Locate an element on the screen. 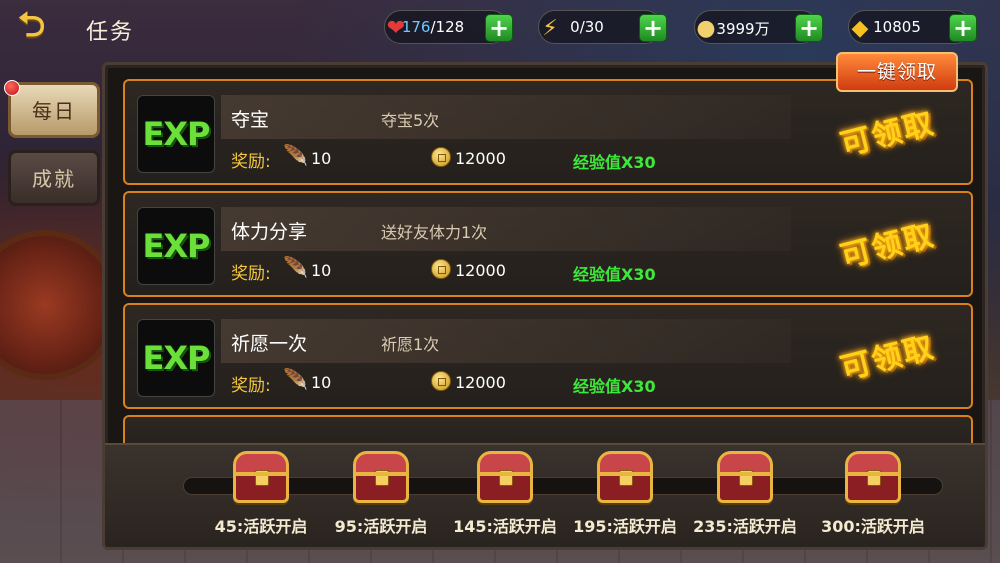 The height and width of the screenshot is (563, 1000). add-coin-button: + is located at coordinates (809, 28).